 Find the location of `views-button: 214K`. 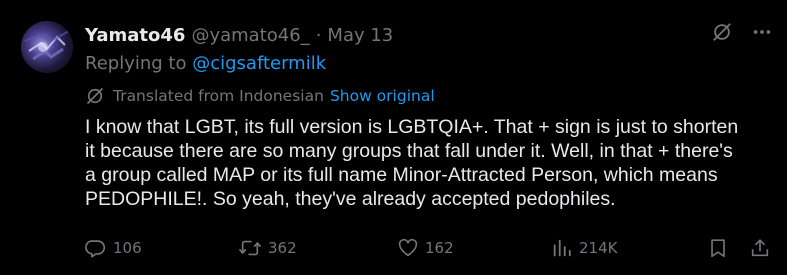

views-button: 214K is located at coordinates (584, 248).